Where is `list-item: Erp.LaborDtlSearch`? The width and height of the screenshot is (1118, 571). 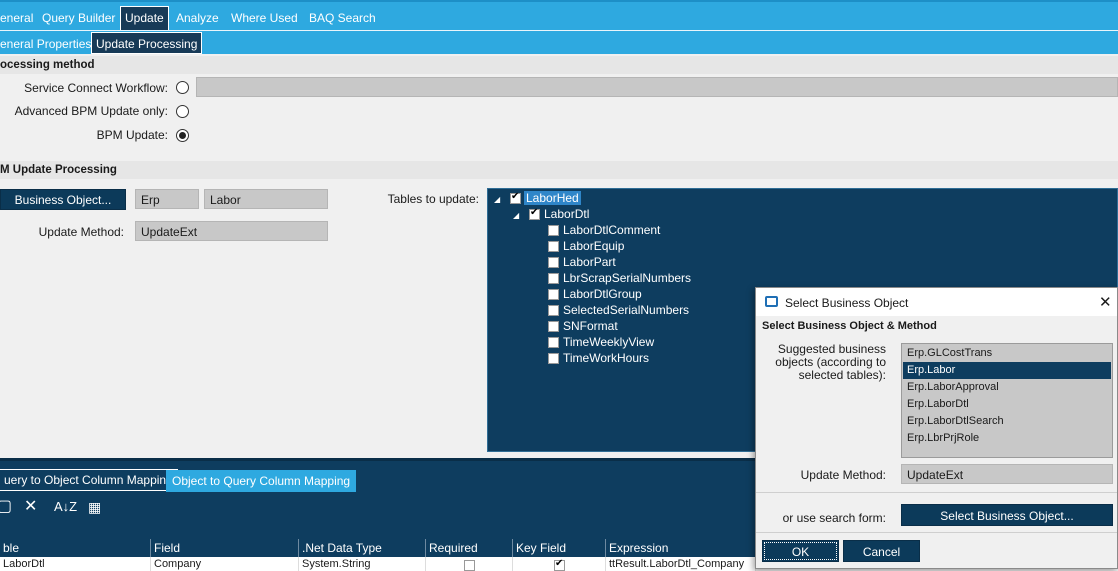
list-item: Erp.LaborDtlSearch is located at coordinates (1007, 421).